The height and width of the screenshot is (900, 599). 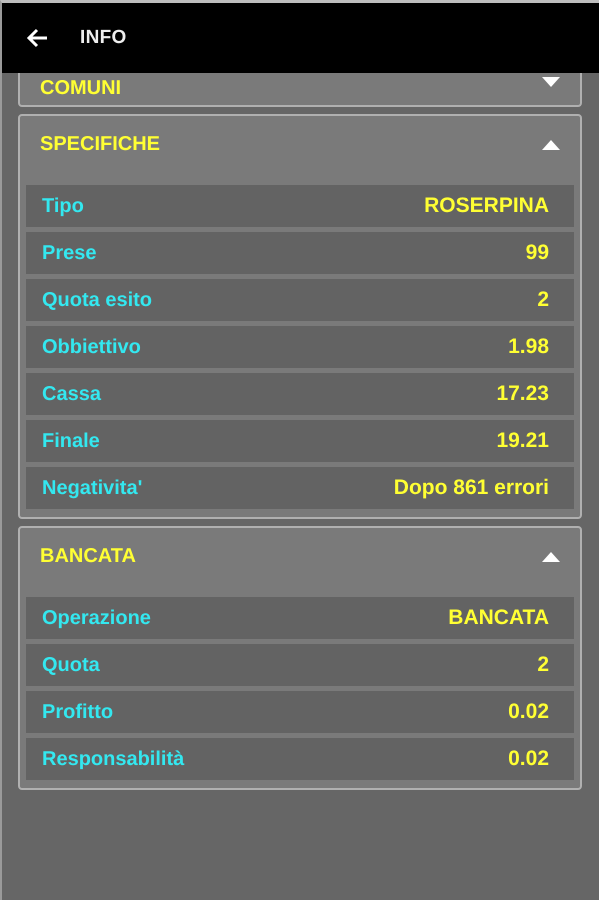 I want to click on section-header: COMUNI, so click(x=300, y=89).